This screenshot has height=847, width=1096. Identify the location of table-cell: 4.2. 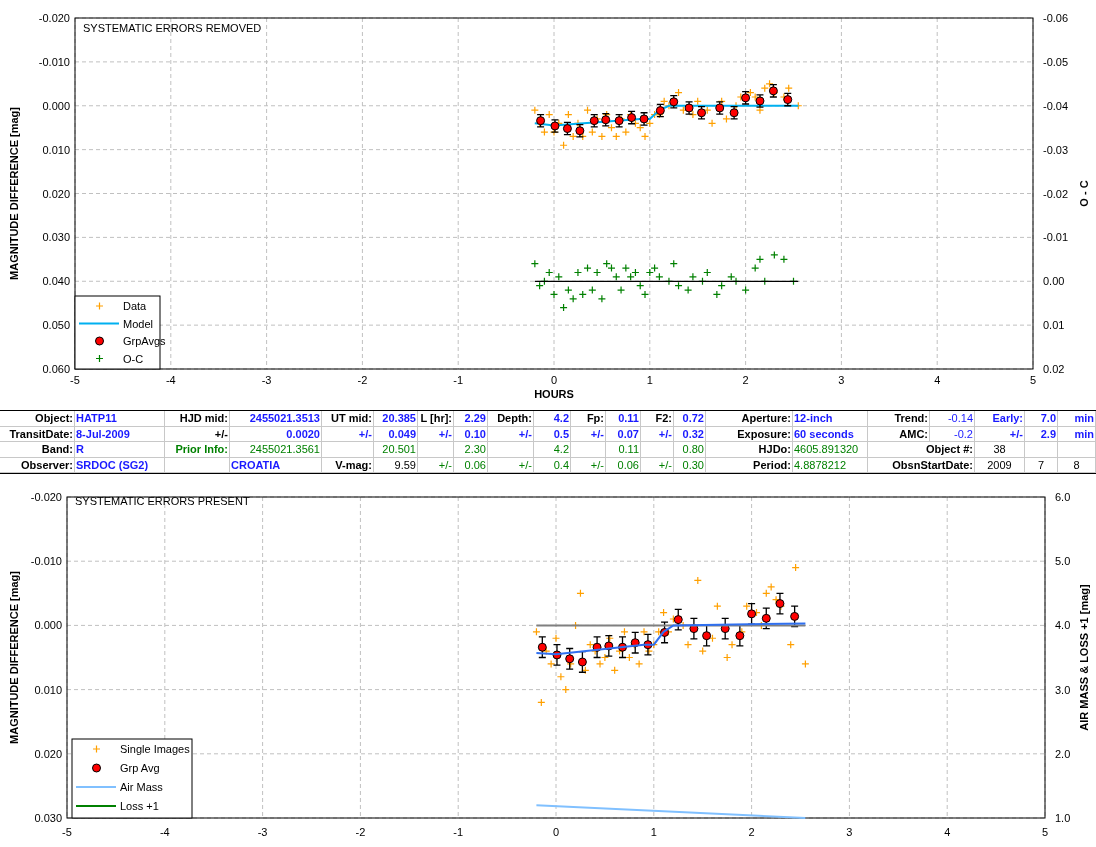
(552, 419).